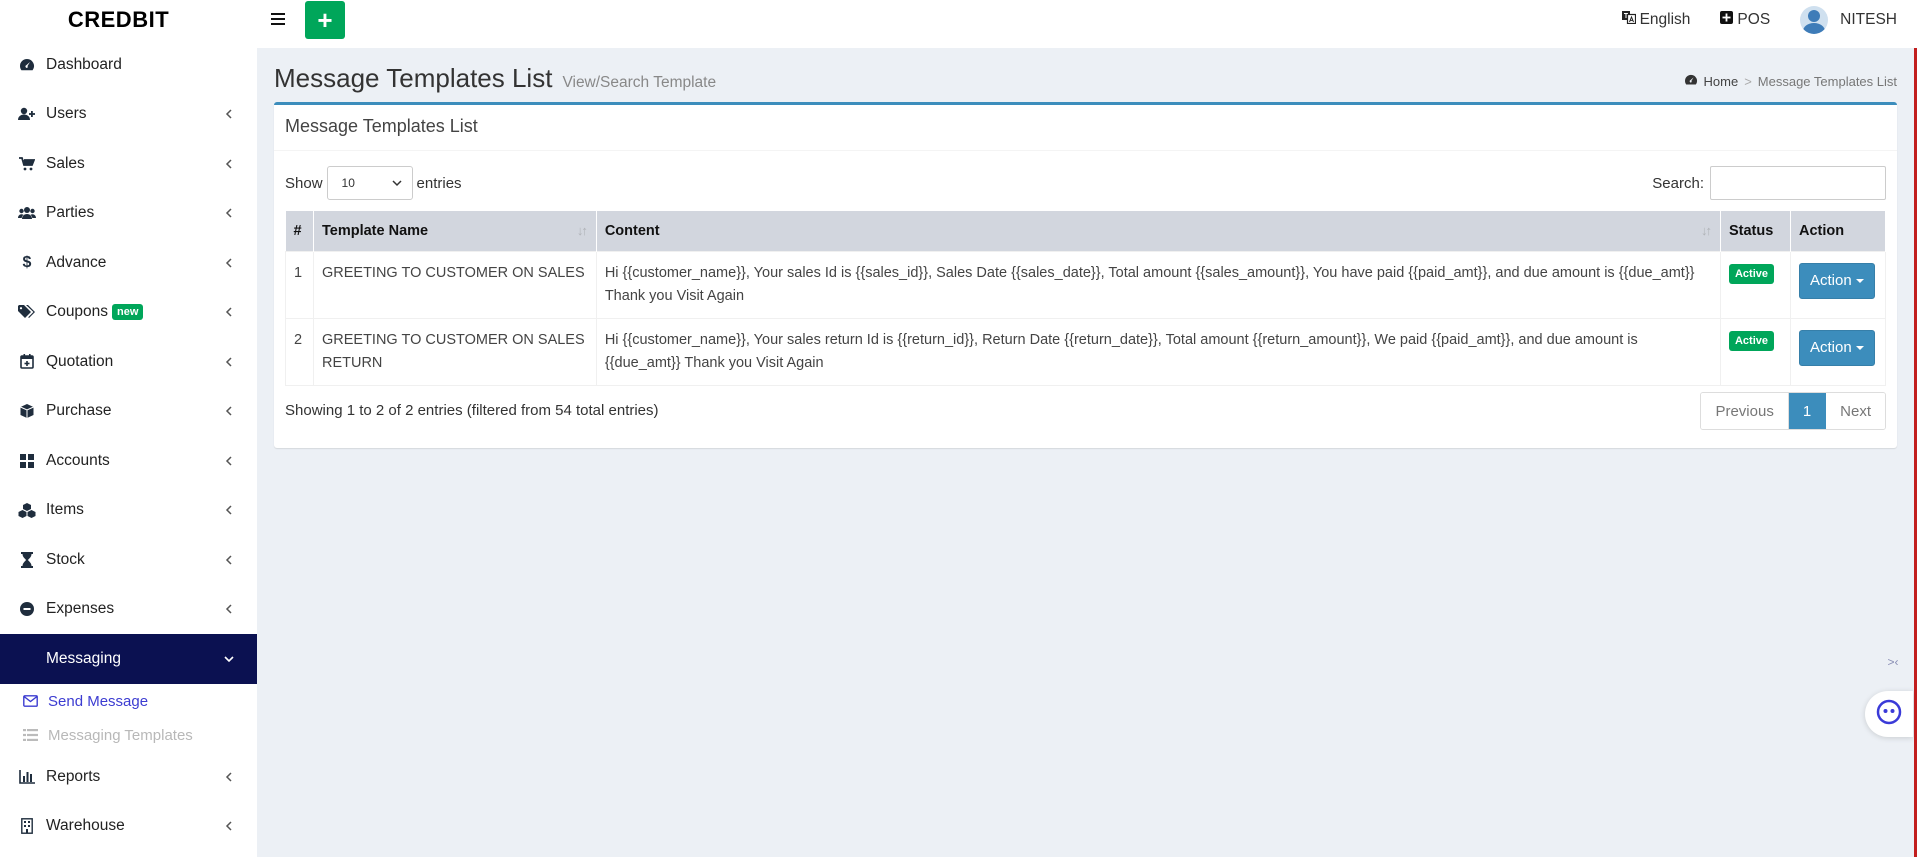 This screenshot has width=1917, height=857. What do you see at coordinates (85, 826) in the screenshot?
I see `sidebar-item-label: Warehouse` at bounding box center [85, 826].